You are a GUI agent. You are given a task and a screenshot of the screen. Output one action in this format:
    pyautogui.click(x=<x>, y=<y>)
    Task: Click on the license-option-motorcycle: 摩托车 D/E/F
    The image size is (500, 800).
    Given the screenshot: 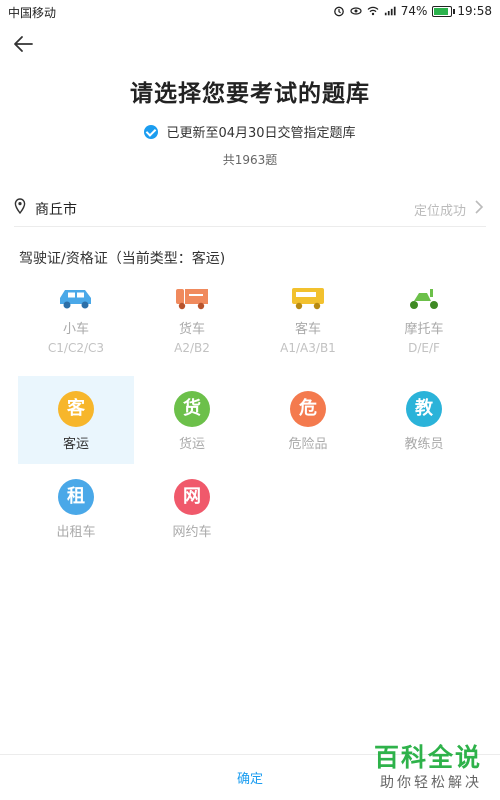 What is the action you would take?
    pyautogui.click(x=424, y=319)
    